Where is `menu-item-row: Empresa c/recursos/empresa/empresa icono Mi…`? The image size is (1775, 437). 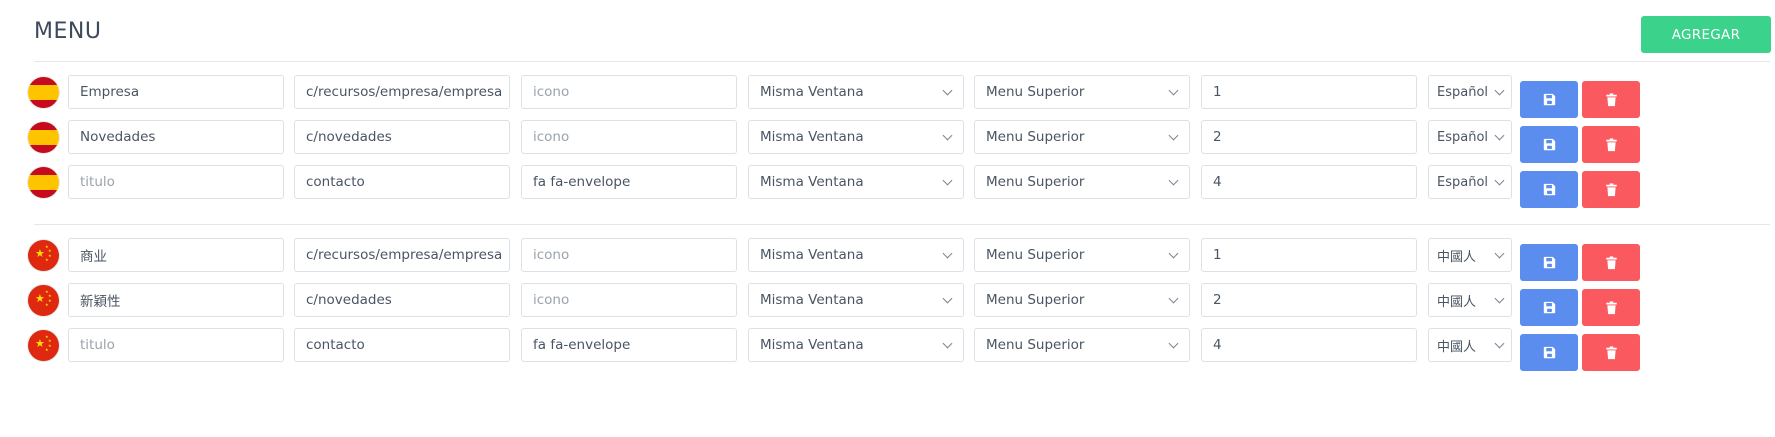 menu-item-row: Empresa c/recursos/empresa/empresa icono Mi… is located at coordinates (887, 96).